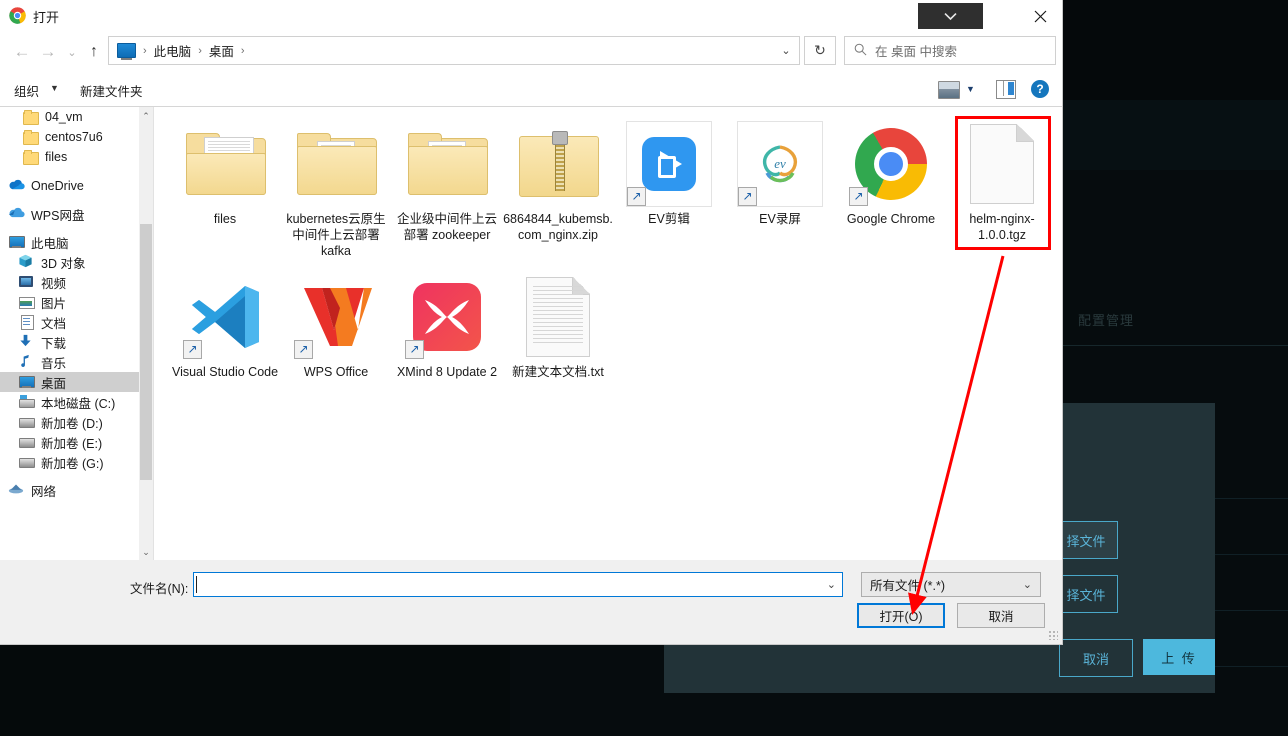 The width and height of the screenshot is (1288, 736). I want to click on sidebar-item-label: 3D 对象, so click(63, 263).